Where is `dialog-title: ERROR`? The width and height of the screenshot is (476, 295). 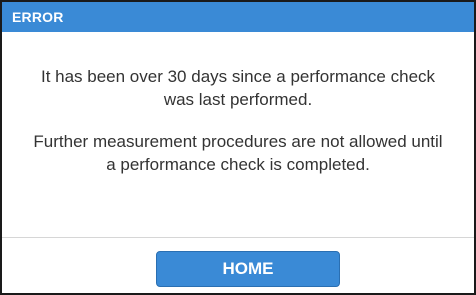 dialog-title: ERROR is located at coordinates (238, 17).